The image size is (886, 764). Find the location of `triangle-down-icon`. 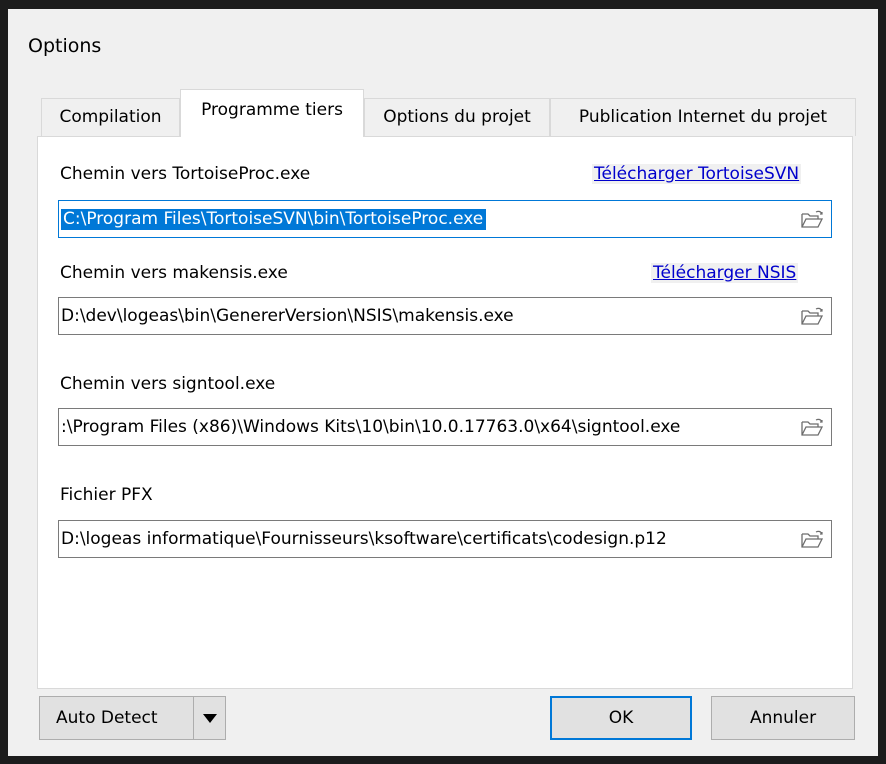

triangle-down-icon is located at coordinates (209, 718).